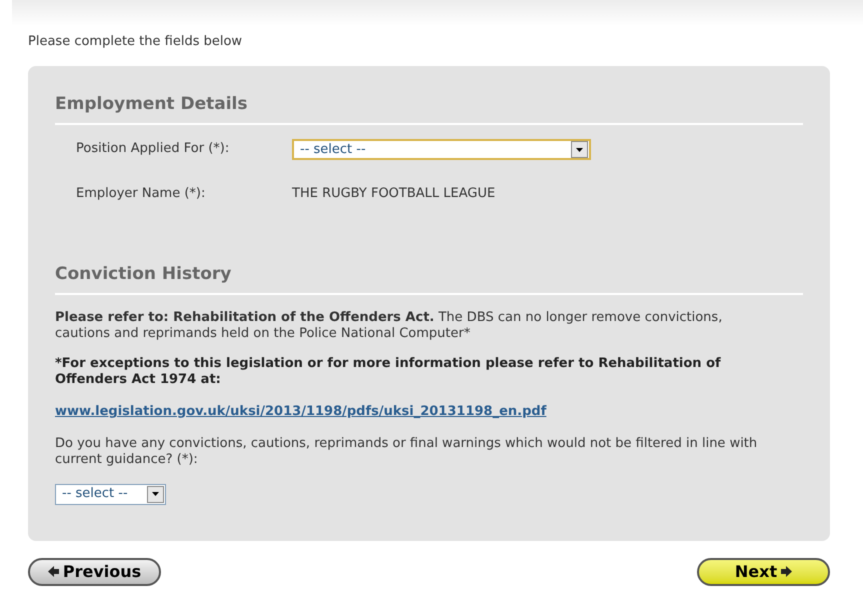  What do you see at coordinates (141, 194) in the screenshot?
I see `field-label: Employer Name (*):` at bounding box center [141, 194].